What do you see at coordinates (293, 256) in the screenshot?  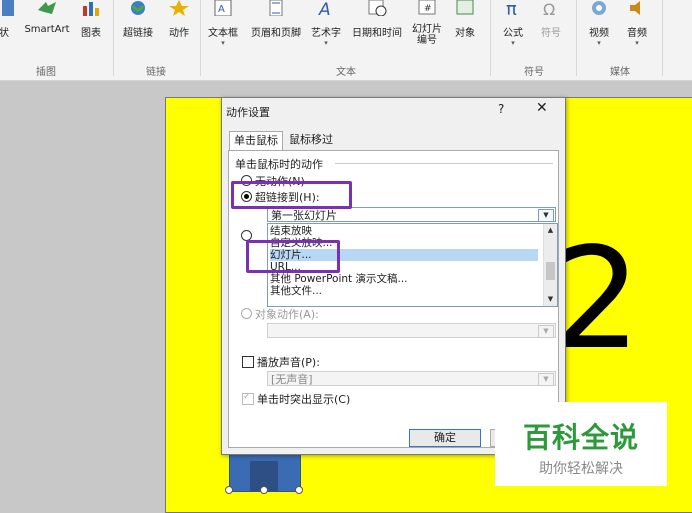 I see `highlight-box-slide-item` at bounding box center [293, 256].